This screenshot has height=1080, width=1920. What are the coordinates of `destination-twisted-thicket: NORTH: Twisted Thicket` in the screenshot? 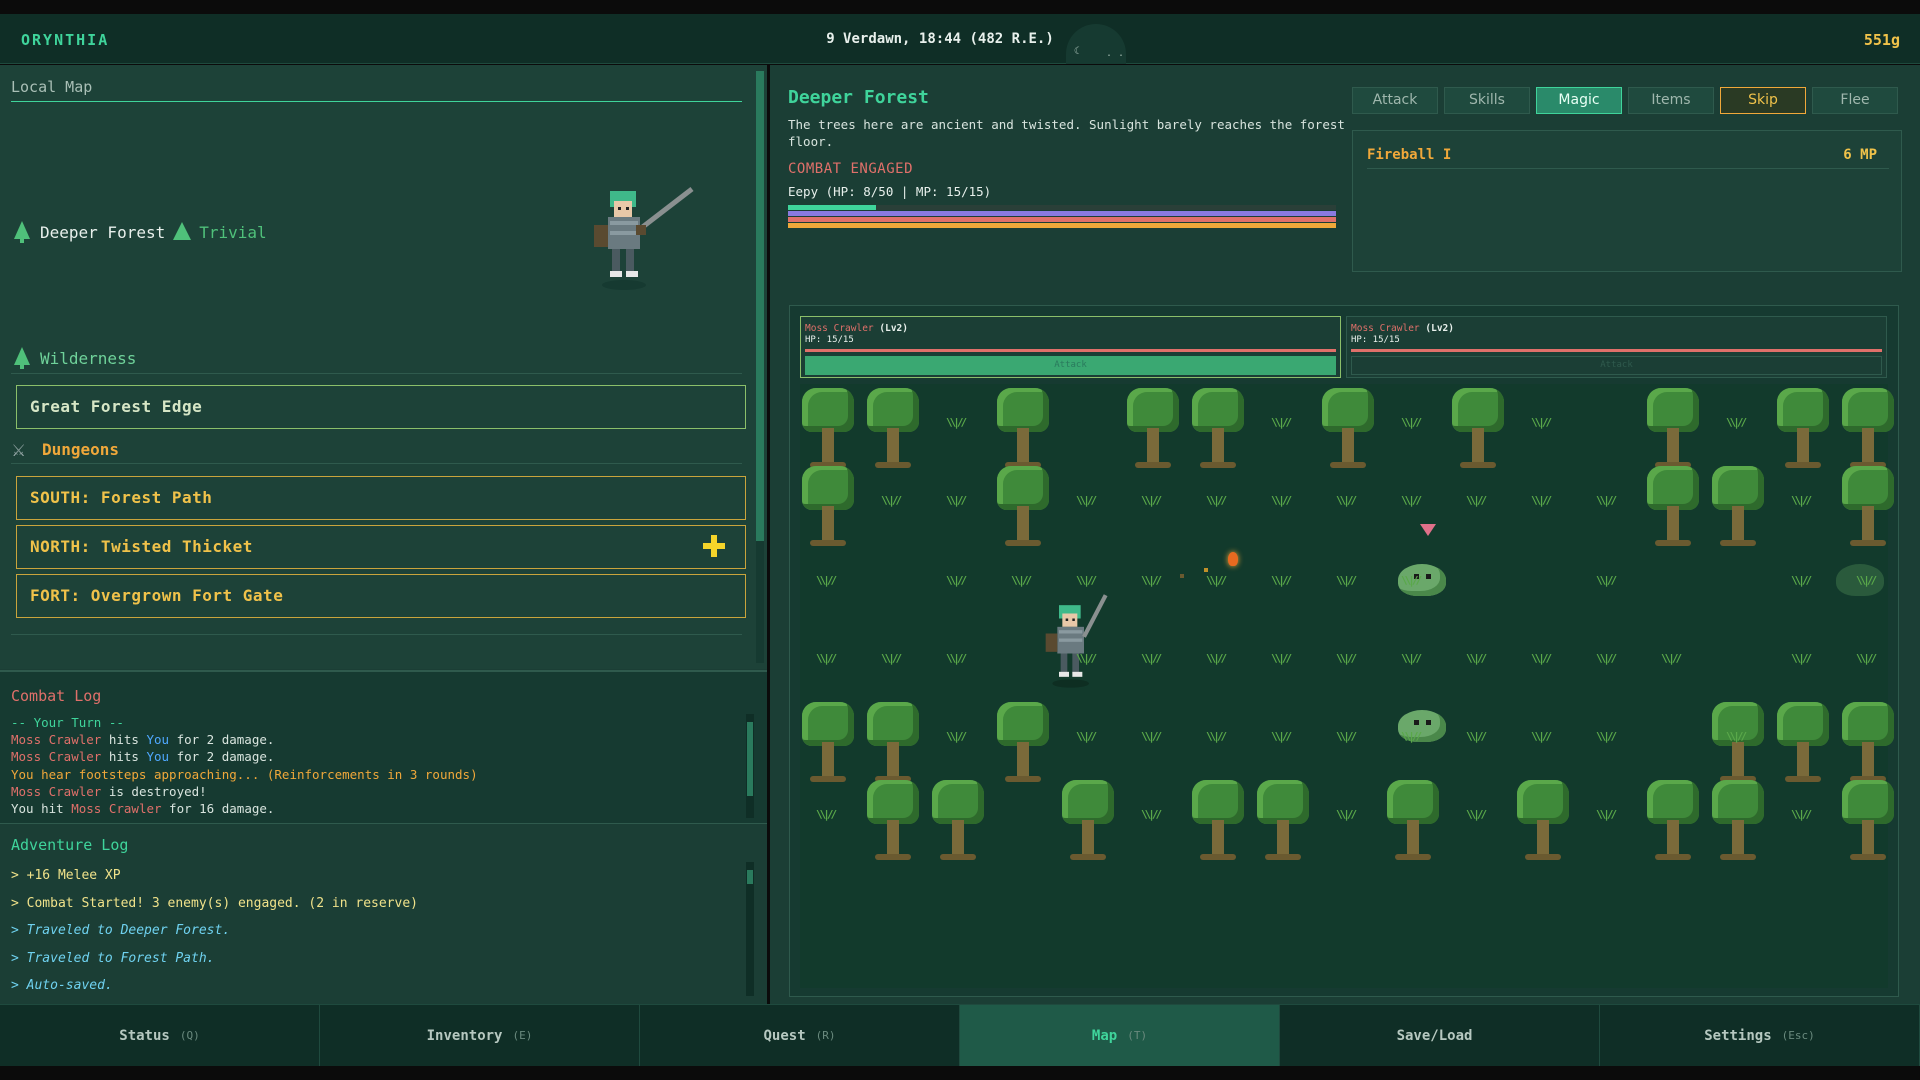 It's located at (381, 547).